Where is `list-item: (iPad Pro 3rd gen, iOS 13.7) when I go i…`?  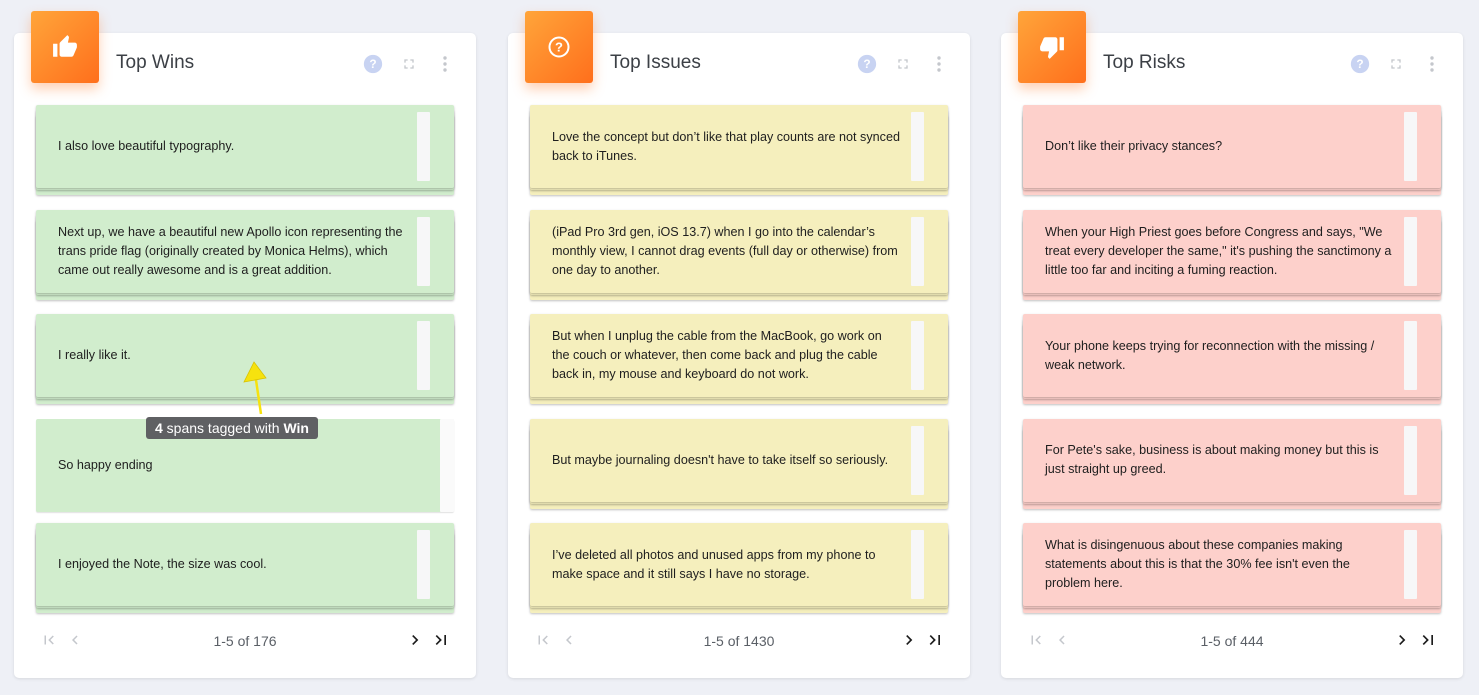
list-item: (iPad Pro 3rd gen, iOS 13.7) when I go i… is located at coordinates (739, 256).